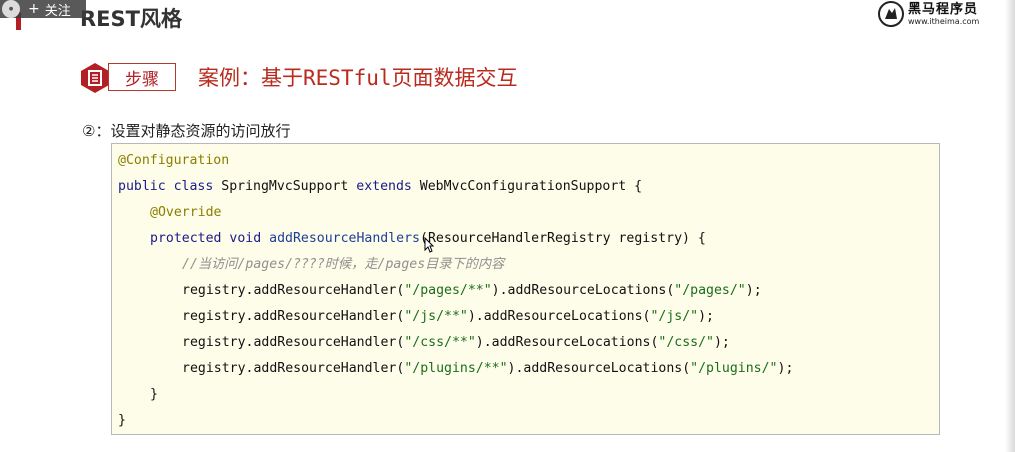 The image size is (1015, 452). What do you see at coordinates (943, 9) in the screenshot?
I see `logo-name: 黑马程序员` at bounding box center [943, 9].